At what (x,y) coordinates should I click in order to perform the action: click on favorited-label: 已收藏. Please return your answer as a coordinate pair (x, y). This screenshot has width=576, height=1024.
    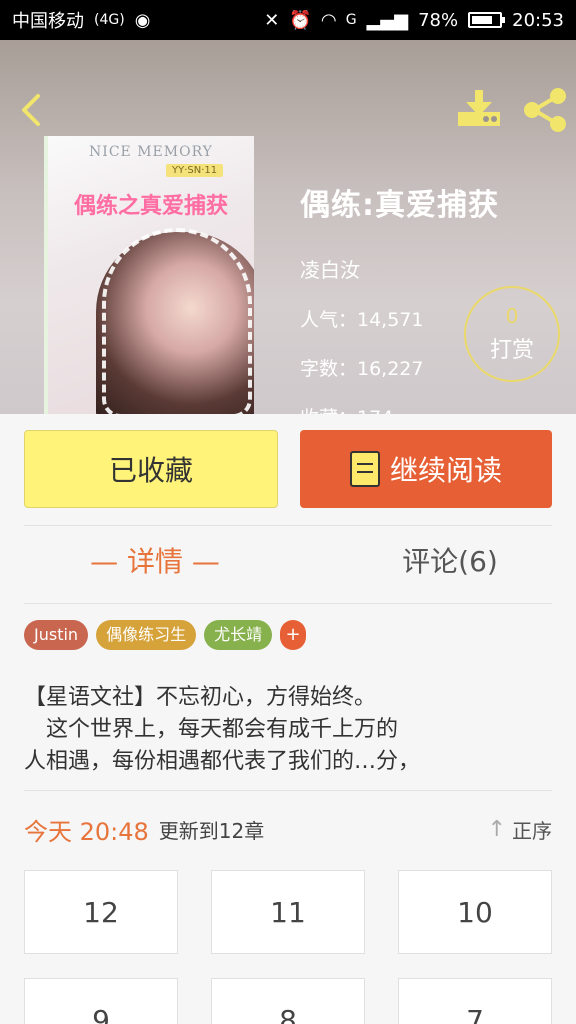
    Looking at the image, I should click on (150, 470).